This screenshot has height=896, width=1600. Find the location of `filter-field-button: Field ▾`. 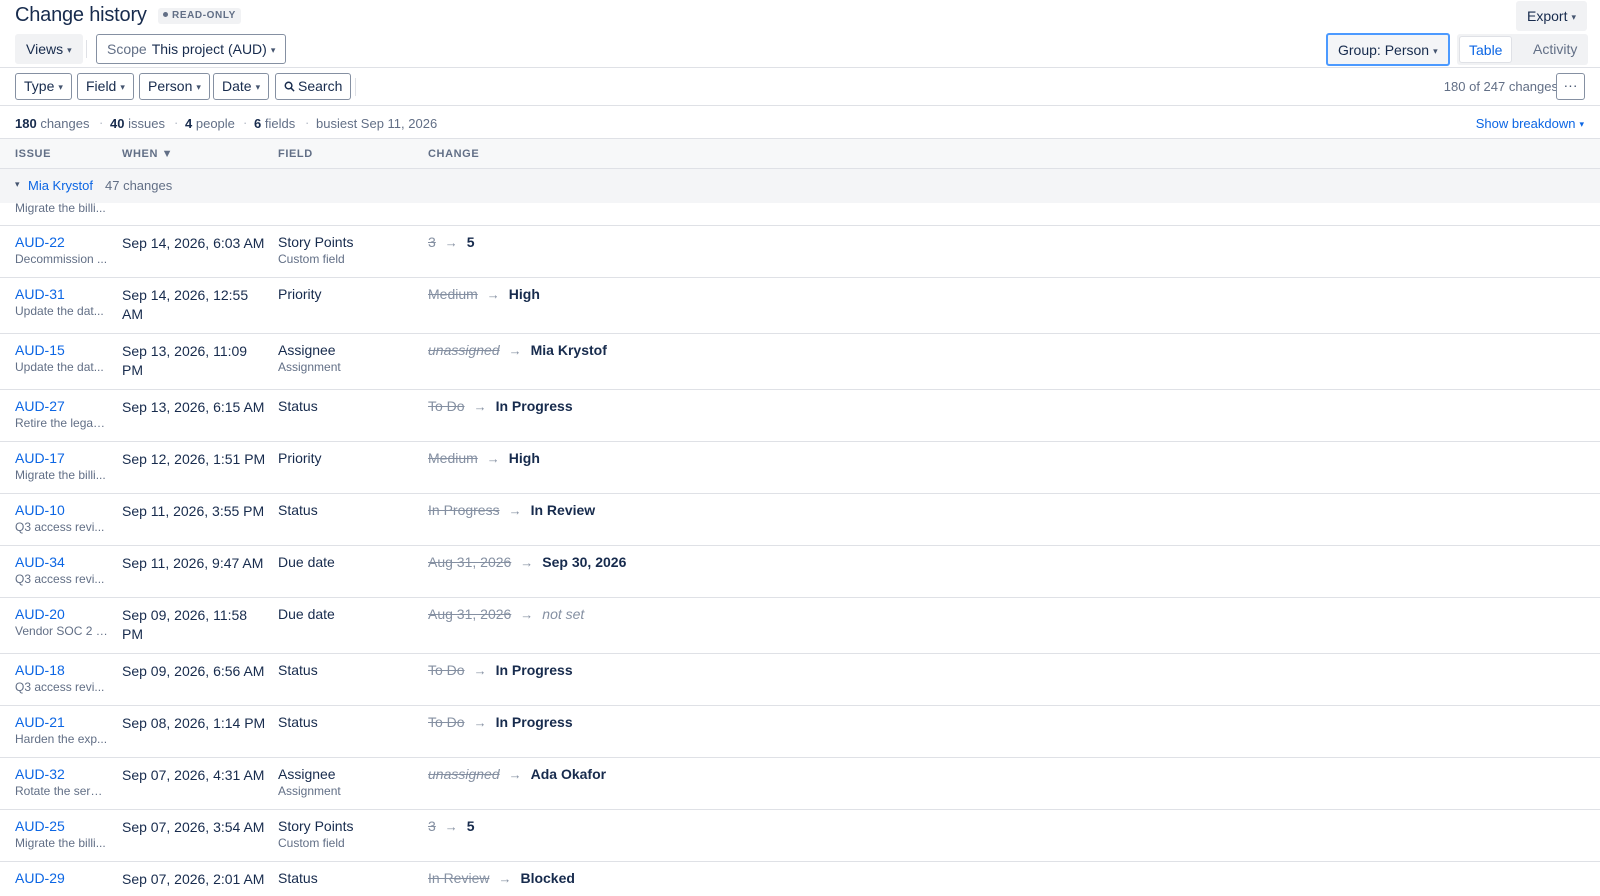

filter-field-button: Field ▾ is located at coordinates (105, 86).